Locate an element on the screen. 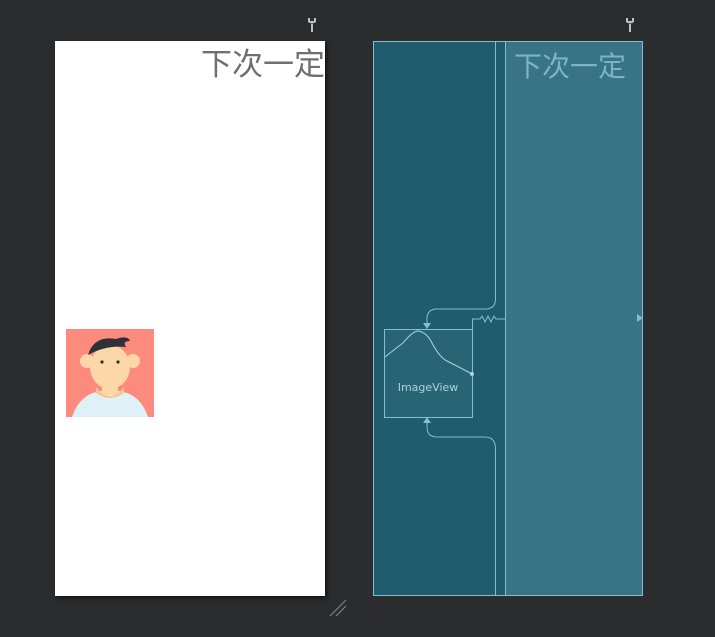  design-wrench-icon is located at coordinates (312, 25).